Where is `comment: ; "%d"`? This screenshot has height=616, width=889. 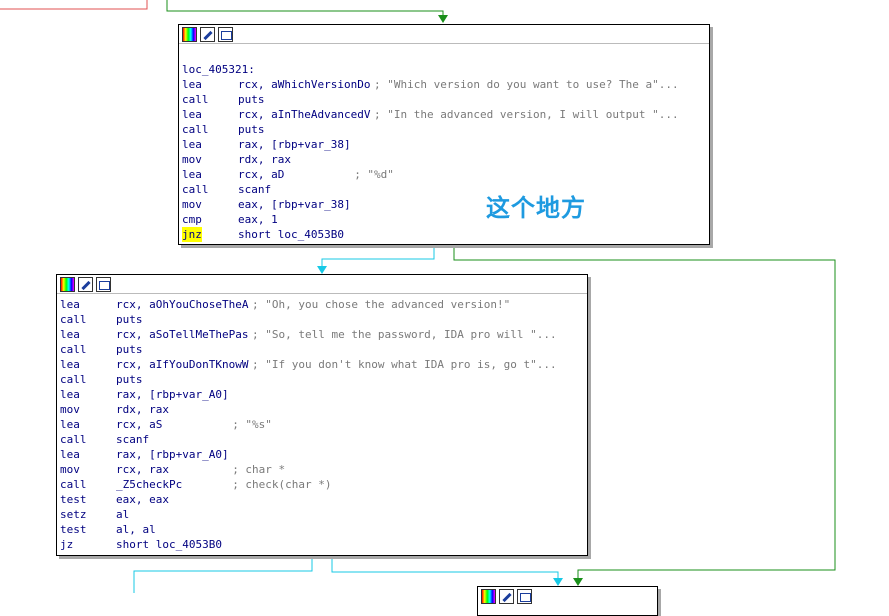 comment: ; "%d" is located at coordinates (374, 174).